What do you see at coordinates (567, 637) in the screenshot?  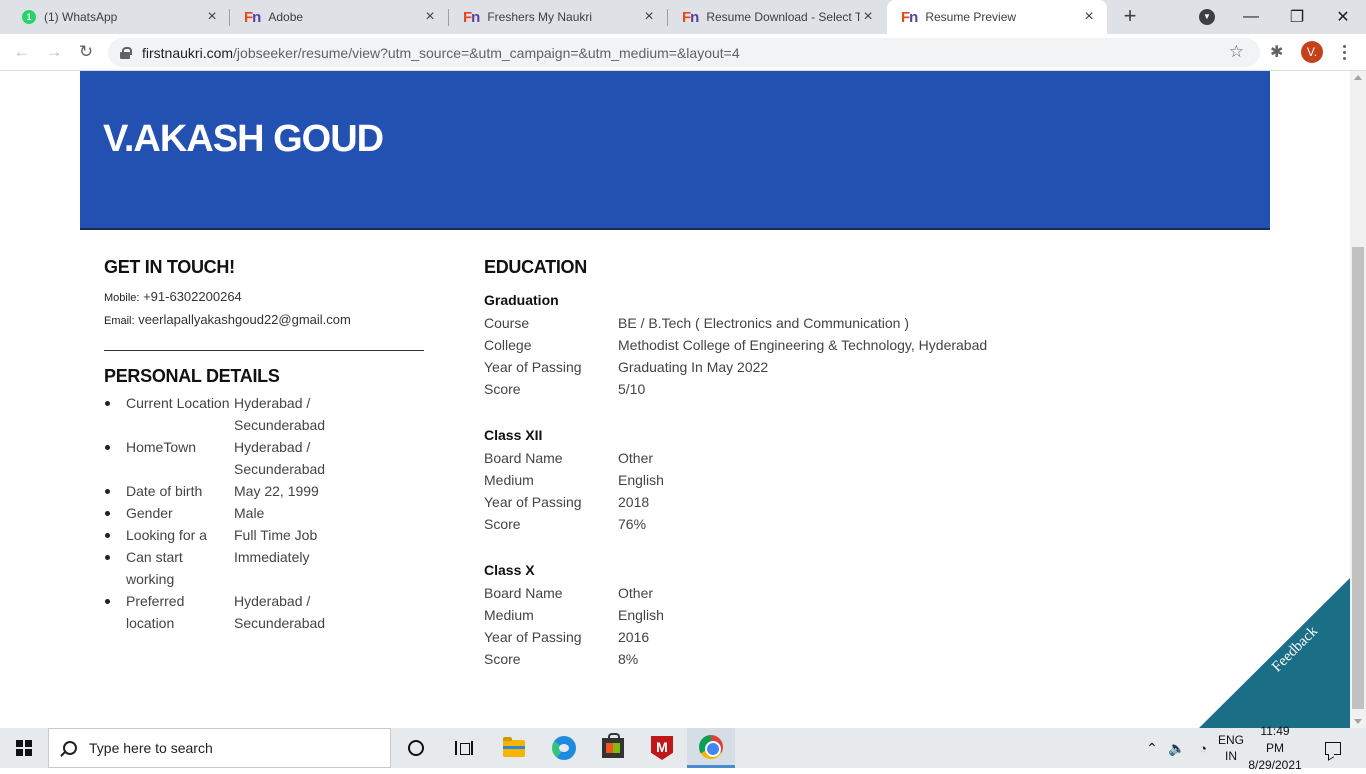 I see `table-row: Year of Passing 2016` at bounding box center [567, 637].